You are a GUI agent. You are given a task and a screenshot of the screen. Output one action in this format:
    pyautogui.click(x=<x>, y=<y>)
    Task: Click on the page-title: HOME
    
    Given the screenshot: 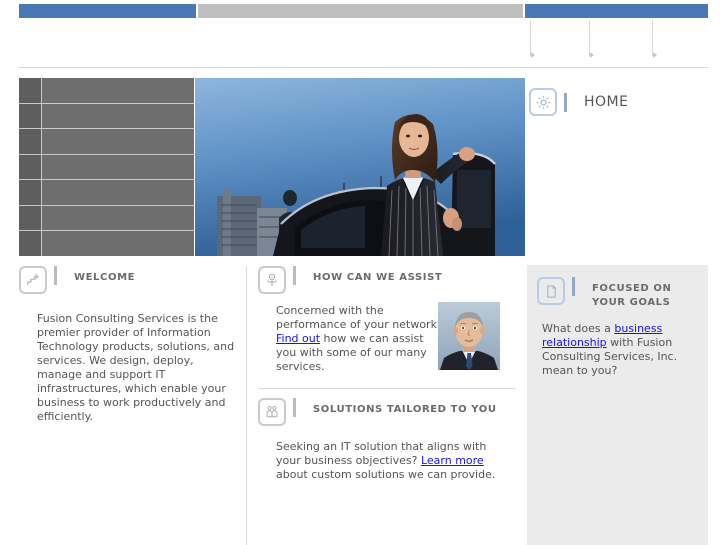 What is the action you would take?
    pyautogui.click(x=606, y=102)
    